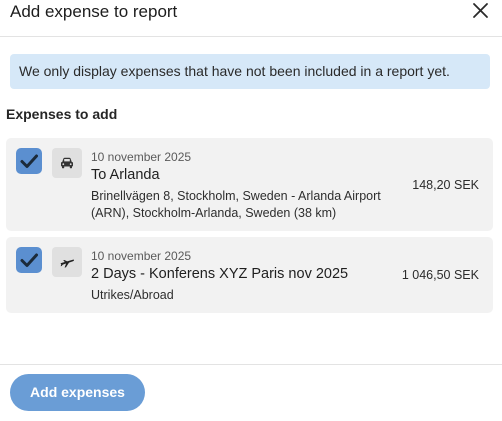  Describe the element at coordinates (251, 364) in the screenshot. I see `footer-divider` at that location.